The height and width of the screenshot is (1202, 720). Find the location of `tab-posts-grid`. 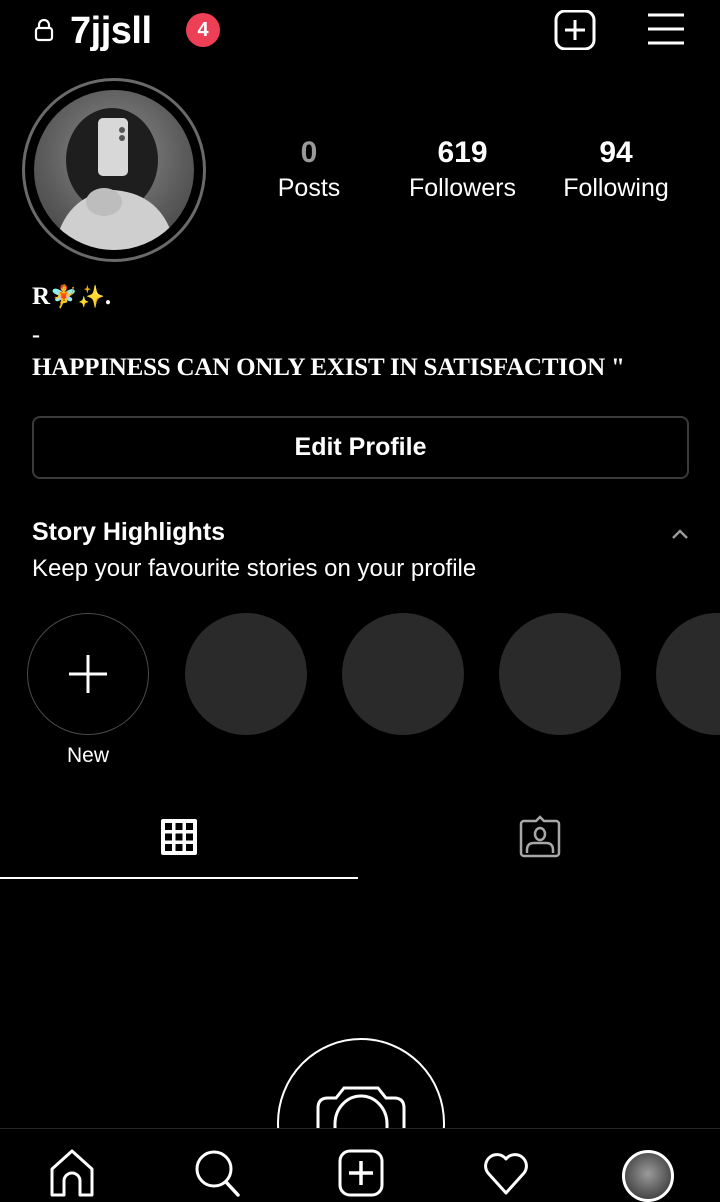

tab-posts-grid is located at coordinates (179, 840).